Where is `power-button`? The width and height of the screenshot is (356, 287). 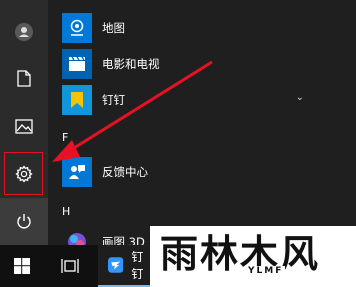
power-button is located at coordinates (24, 221).